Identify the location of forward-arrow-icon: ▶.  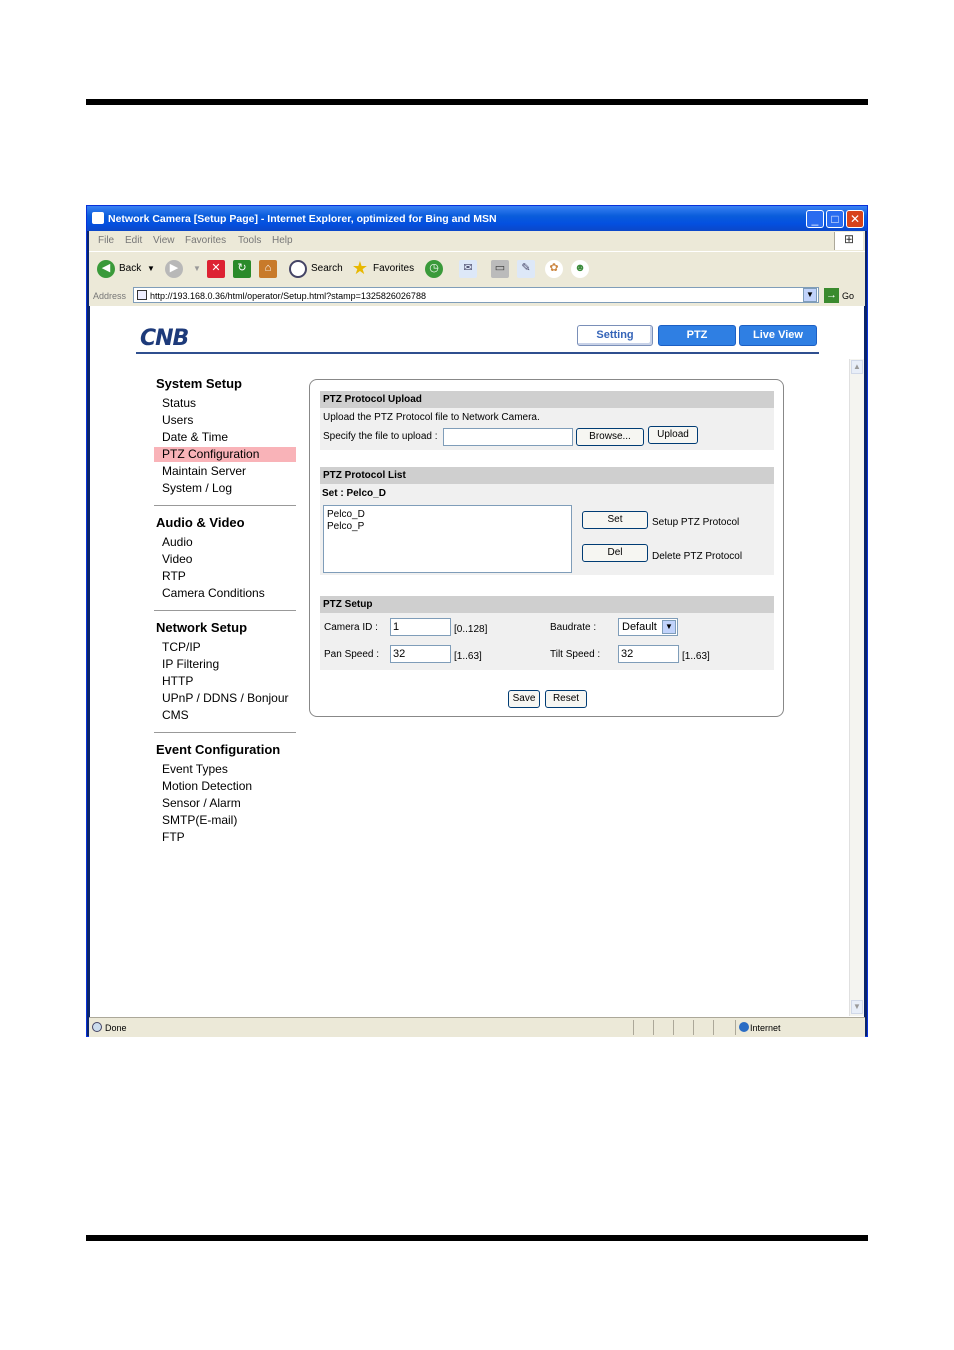
(174, 269).